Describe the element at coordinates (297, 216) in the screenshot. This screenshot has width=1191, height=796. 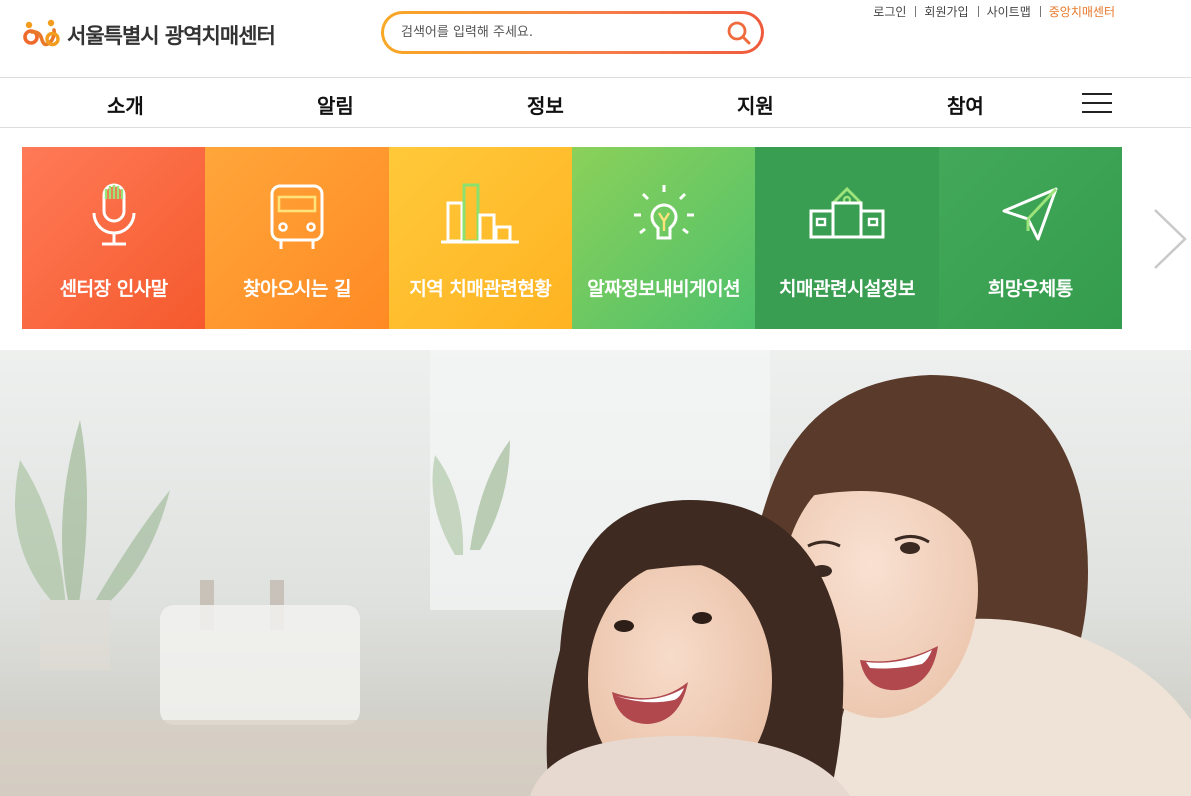
I see `bus-icon` at that location.